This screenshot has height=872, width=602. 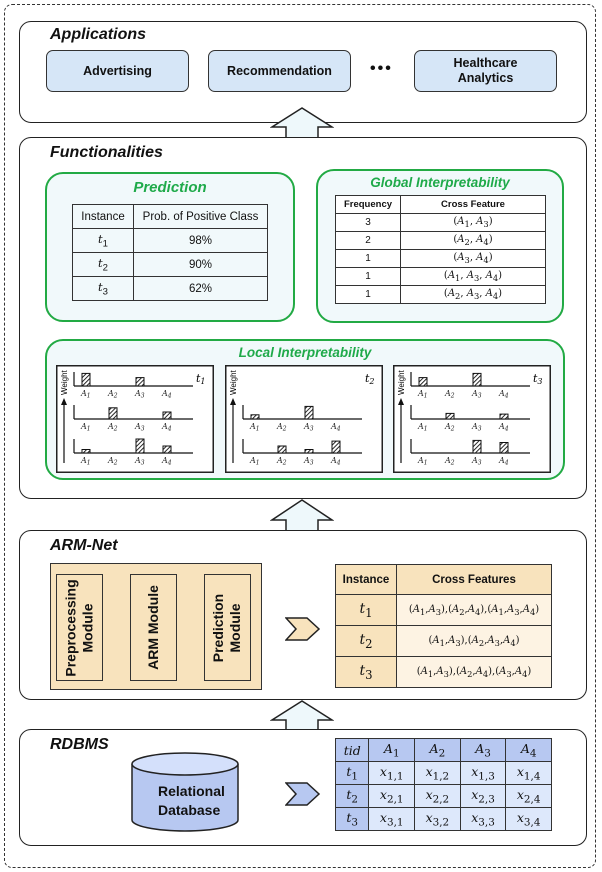 I want to click on app-recommendation: Recommendation, so click(x=279, y=71).